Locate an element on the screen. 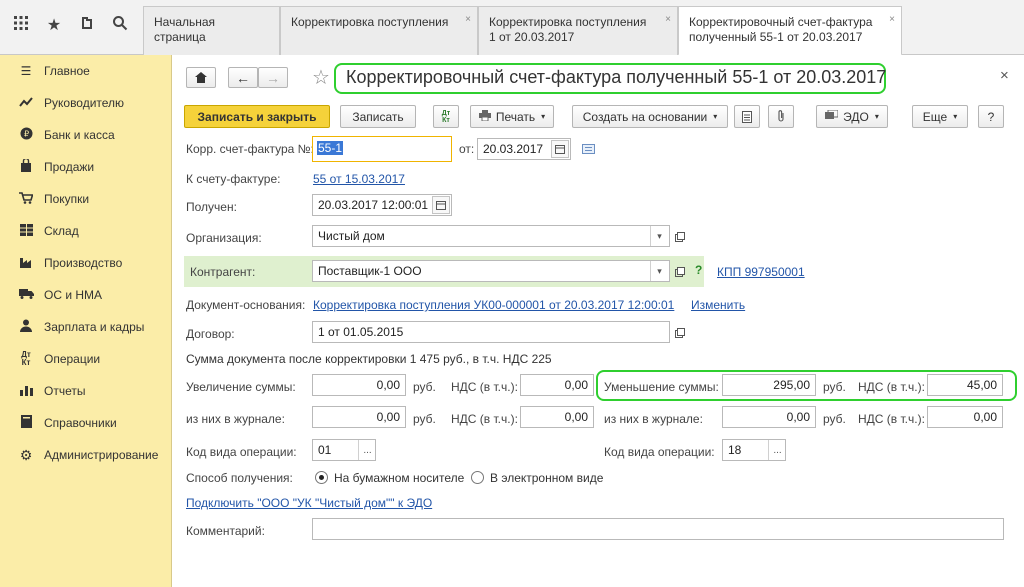  received-datetime-input: 20.03.2017 12:00:01 is located at coordinates (382, 205).